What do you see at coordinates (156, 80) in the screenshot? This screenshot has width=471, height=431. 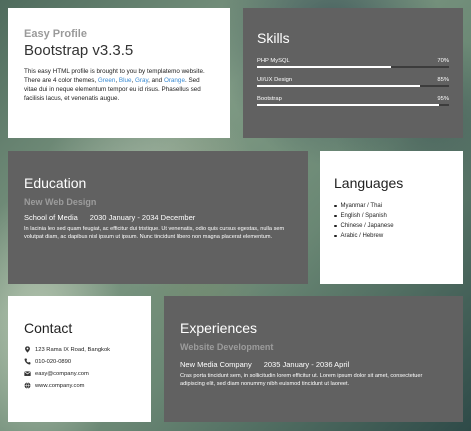 I see `profile-desc-sep3: , and` at bounding box center [156, 80].